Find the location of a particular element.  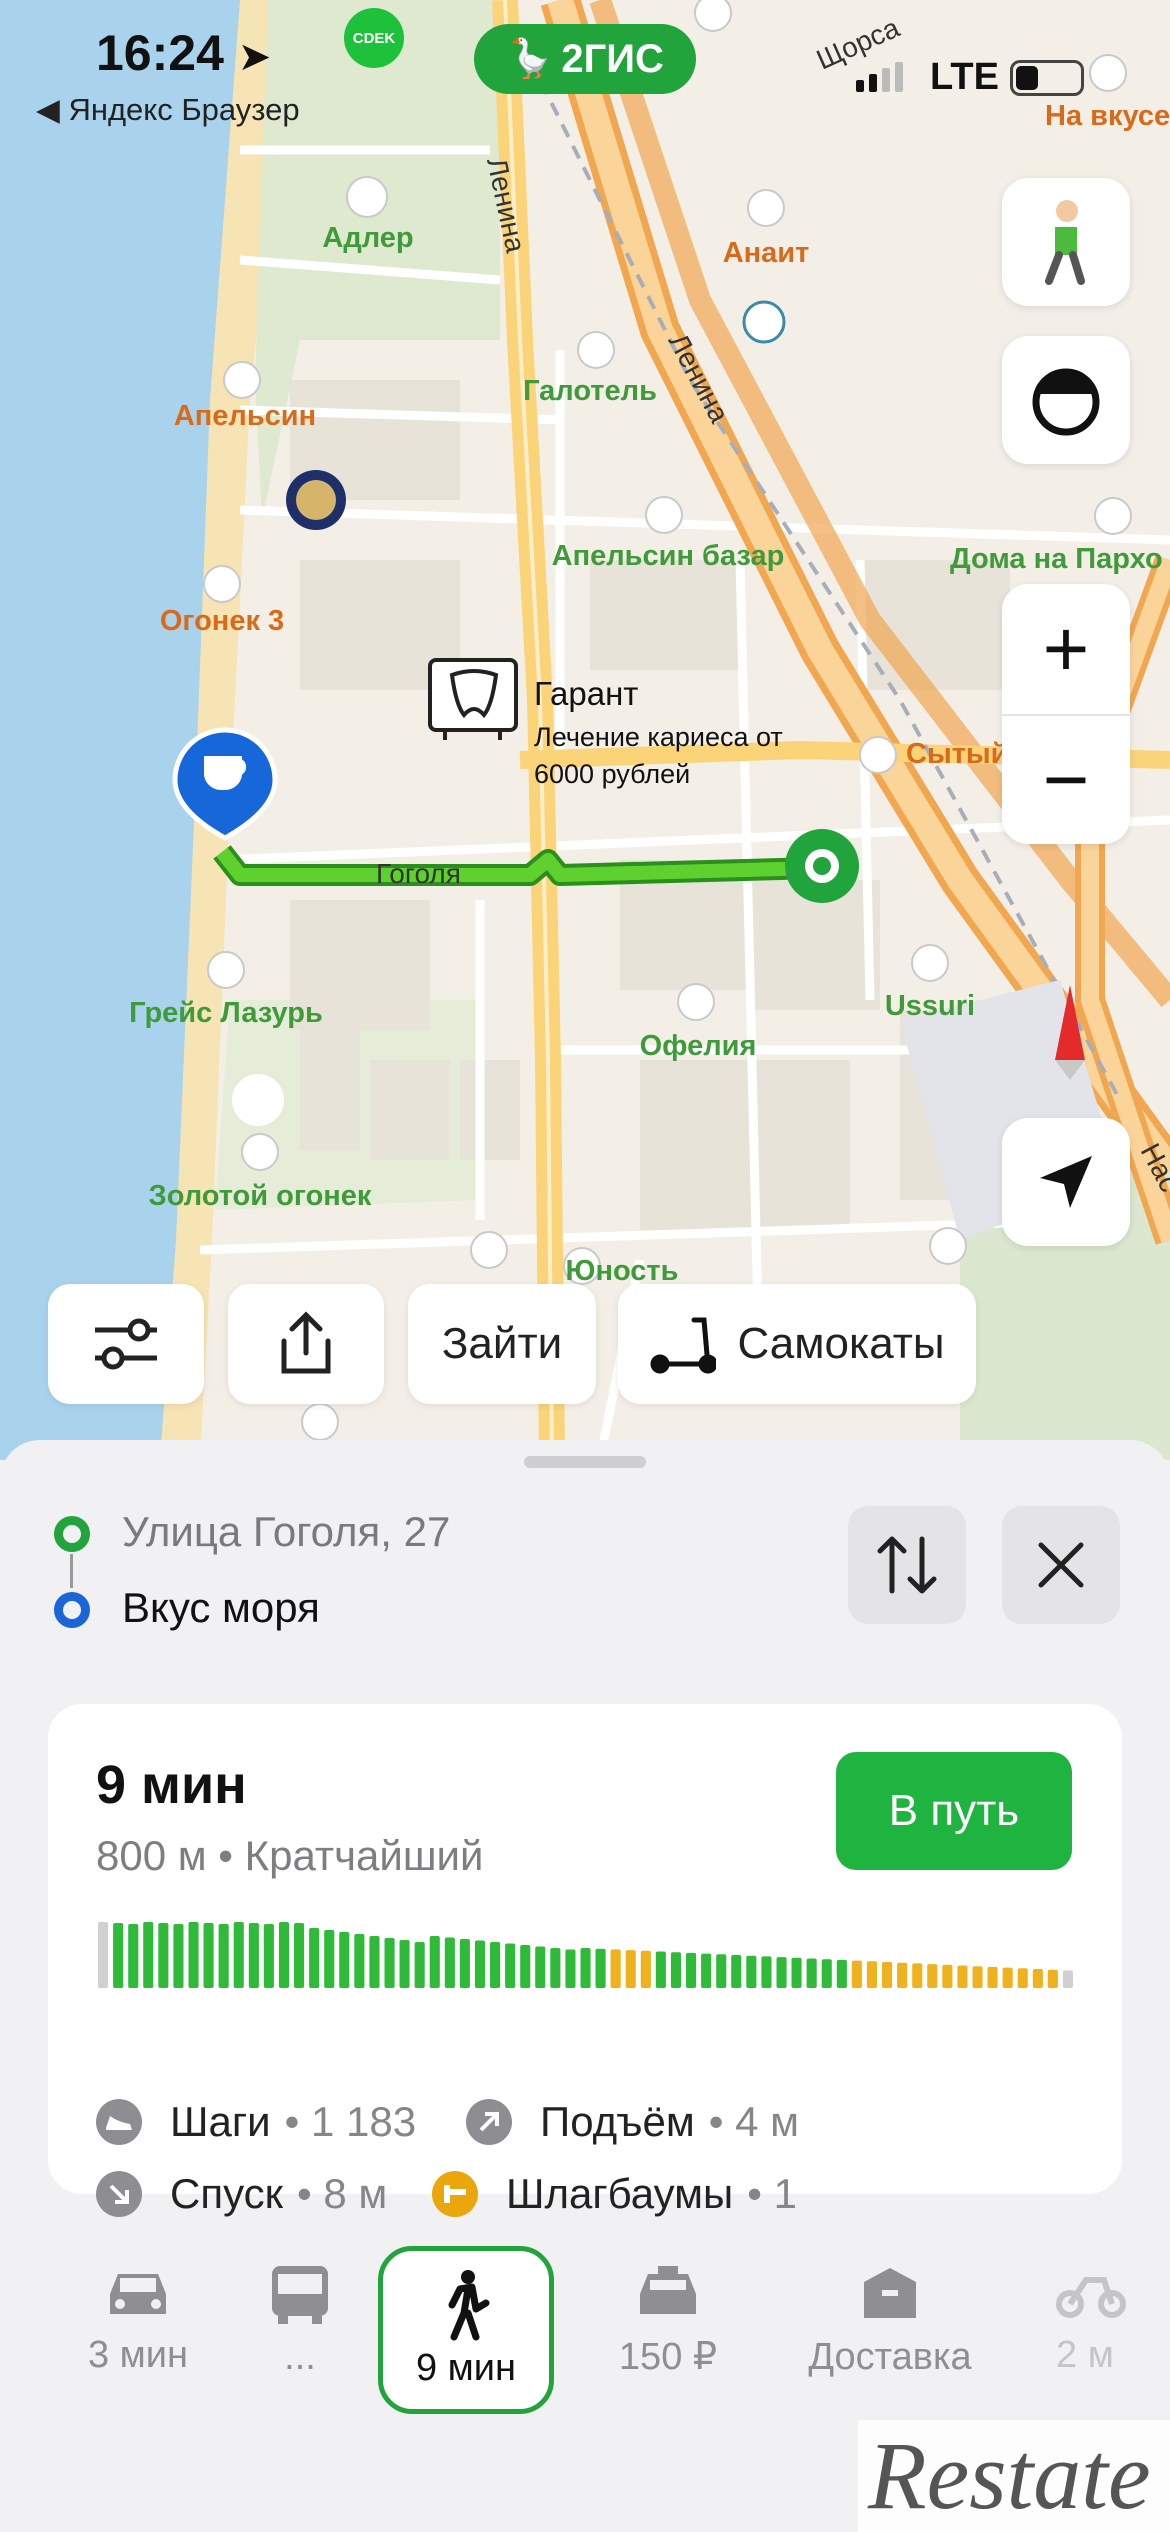

close-icon is located at coordinates (1061, 1565).